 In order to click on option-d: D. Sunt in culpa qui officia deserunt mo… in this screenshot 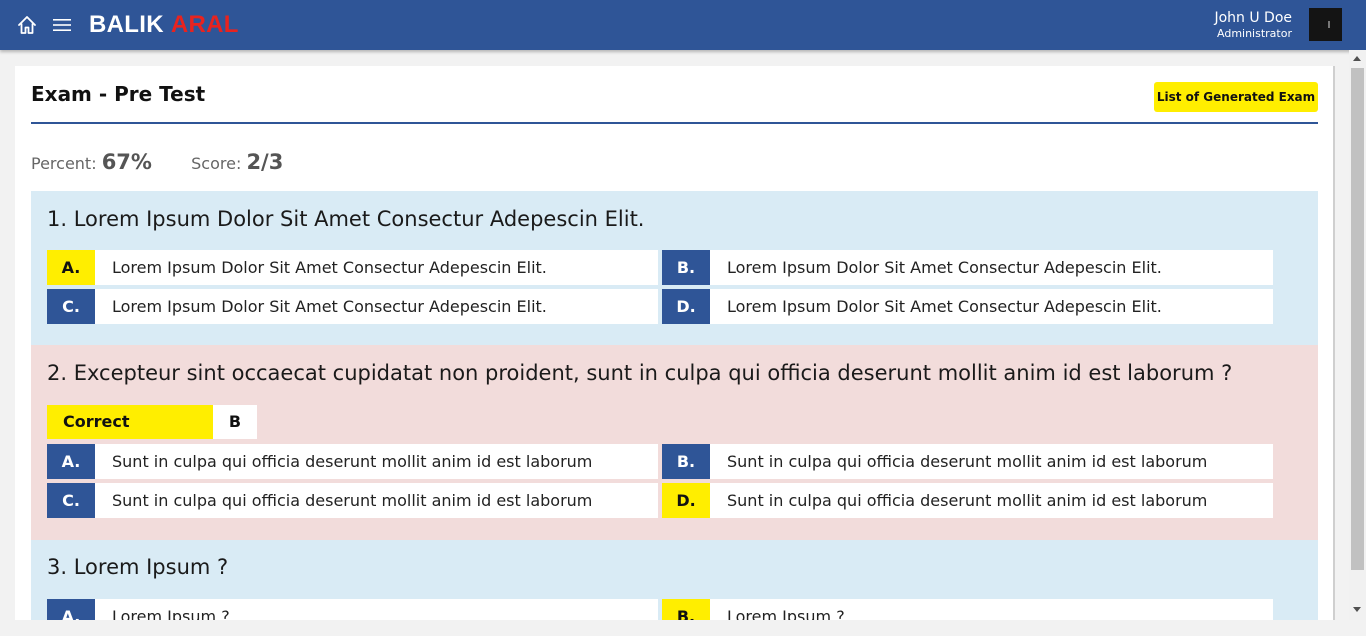, I will do `click(967, 500)`.